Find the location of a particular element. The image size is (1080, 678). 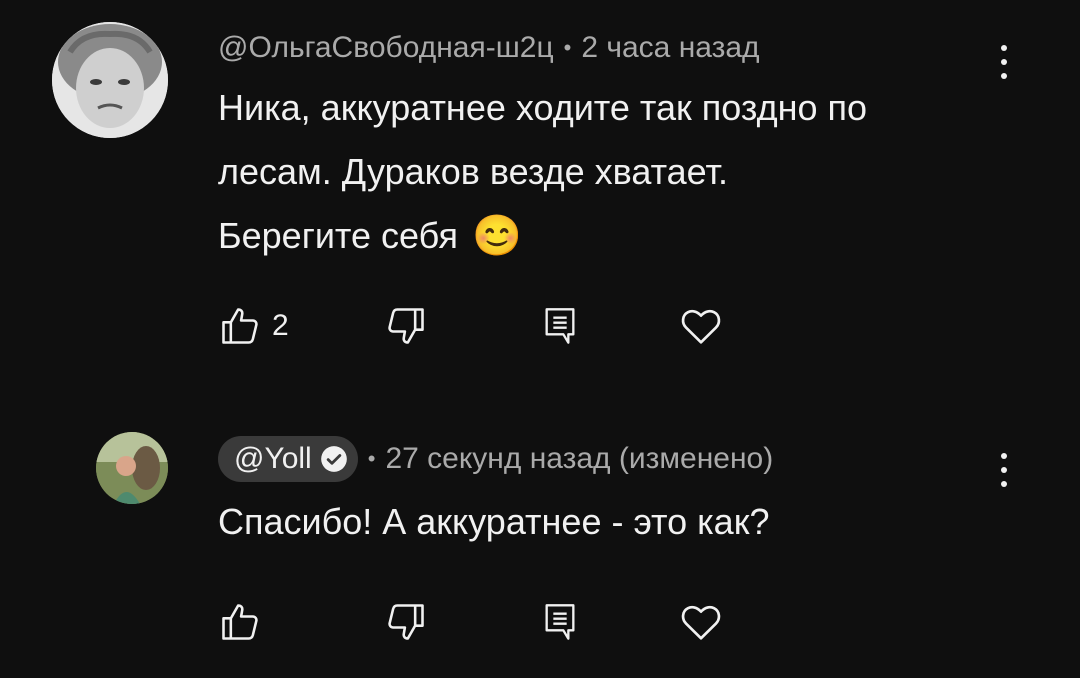

comment-meta: @Yoll • 27 секунд назад (изменено) is located at coordinates (495, 459).